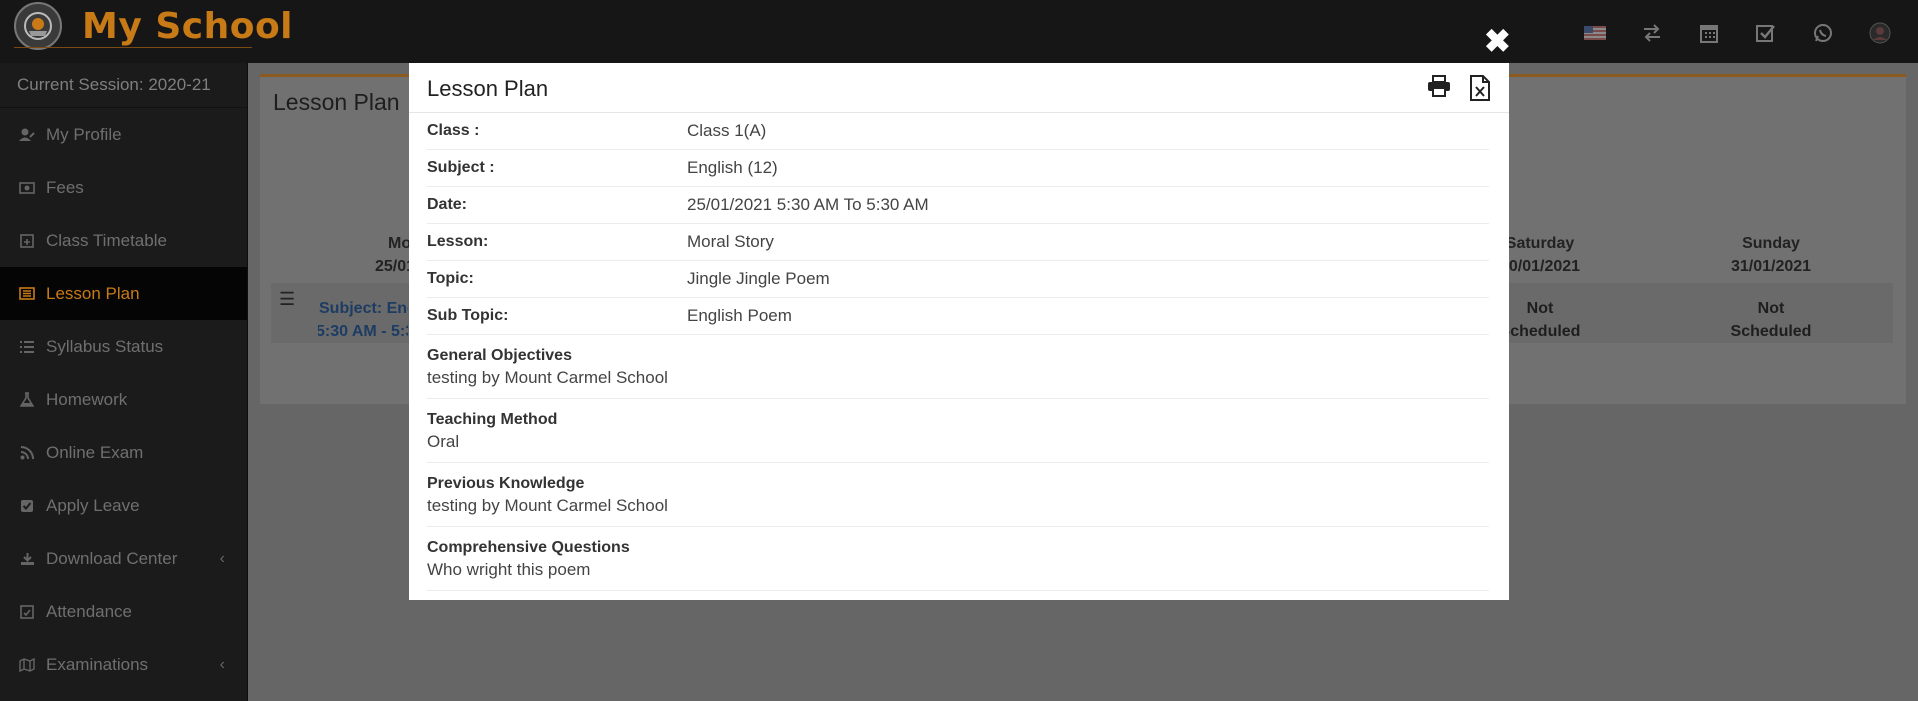  What do you see at coordinates (38, 26) in the screenshot?
I see `school-logo` at bounding box center [38, 26].